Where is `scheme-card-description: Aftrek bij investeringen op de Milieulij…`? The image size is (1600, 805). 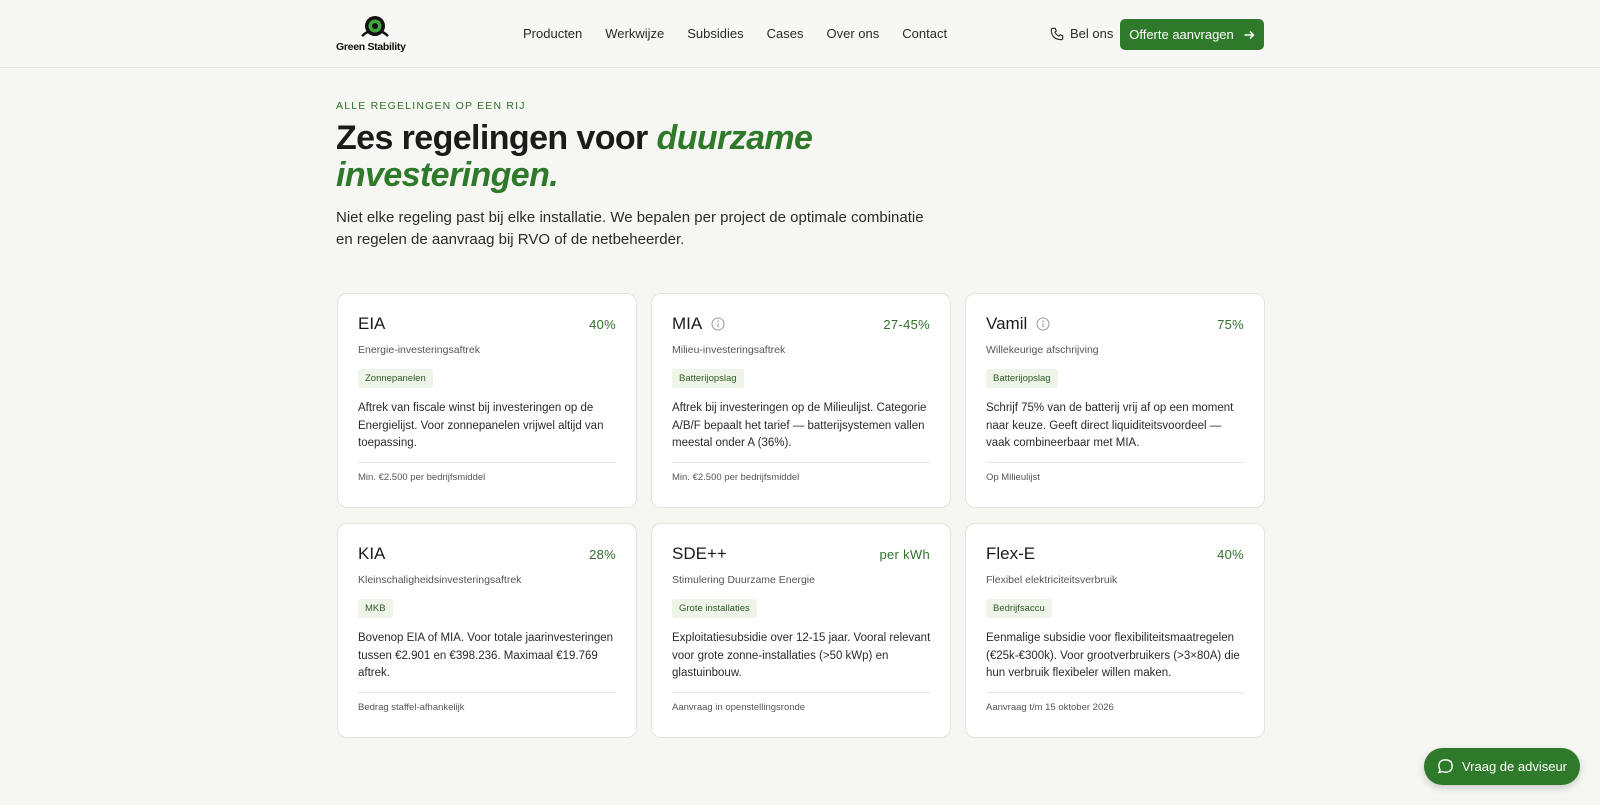 scheme-card-description: Aftrek bij investeringen op de Milieulij… is located at coordinates (799, 425).